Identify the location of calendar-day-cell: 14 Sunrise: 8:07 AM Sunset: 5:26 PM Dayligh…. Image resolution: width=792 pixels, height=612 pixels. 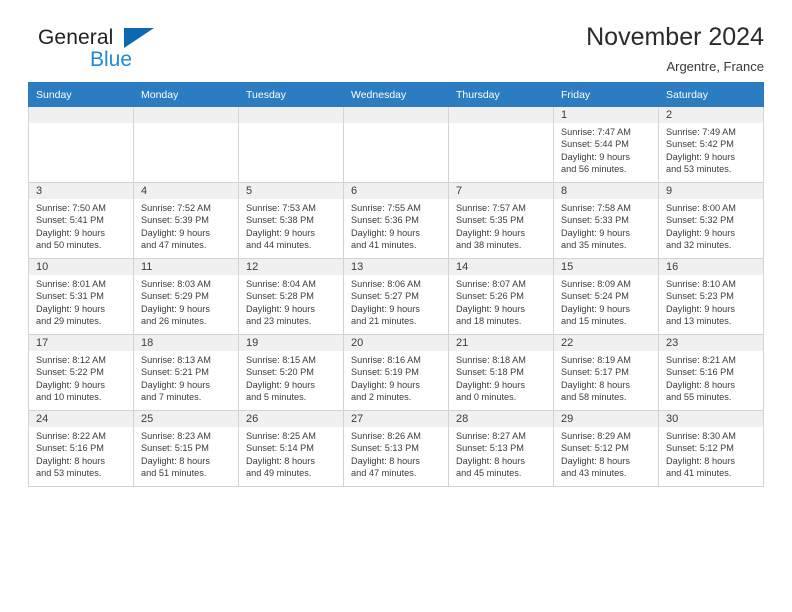
(501, 296).